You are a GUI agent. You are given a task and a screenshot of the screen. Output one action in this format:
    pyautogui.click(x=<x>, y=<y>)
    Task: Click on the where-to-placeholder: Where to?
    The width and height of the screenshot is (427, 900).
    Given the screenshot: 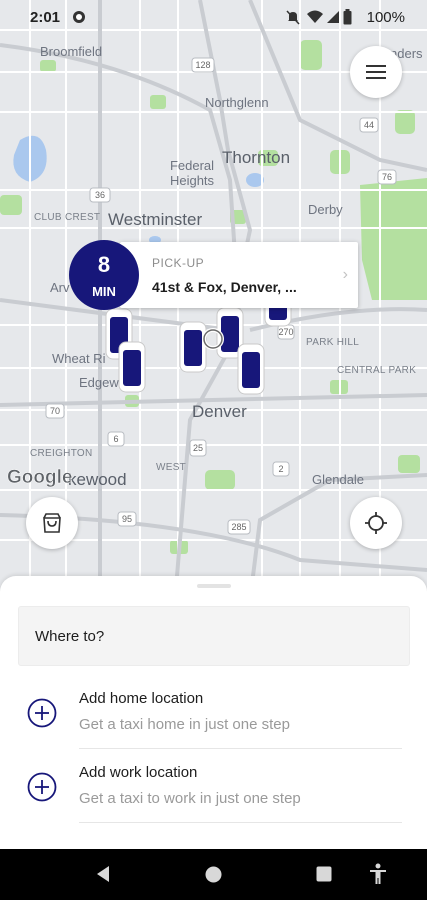 What is the action you would take?
    pyautogui.click(x=70, y=636)
    